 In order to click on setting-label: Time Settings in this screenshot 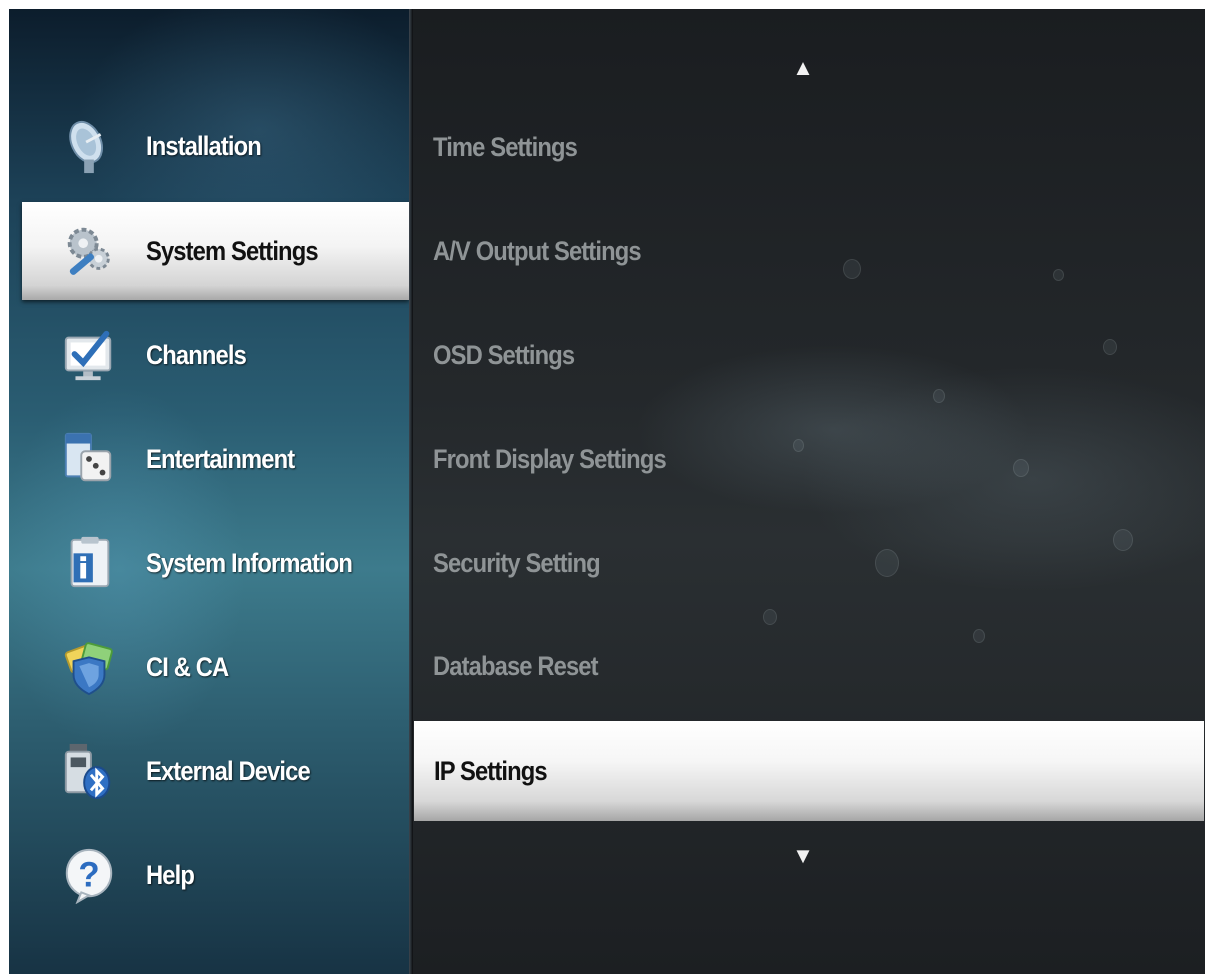, I will do `click(505, 146)`.